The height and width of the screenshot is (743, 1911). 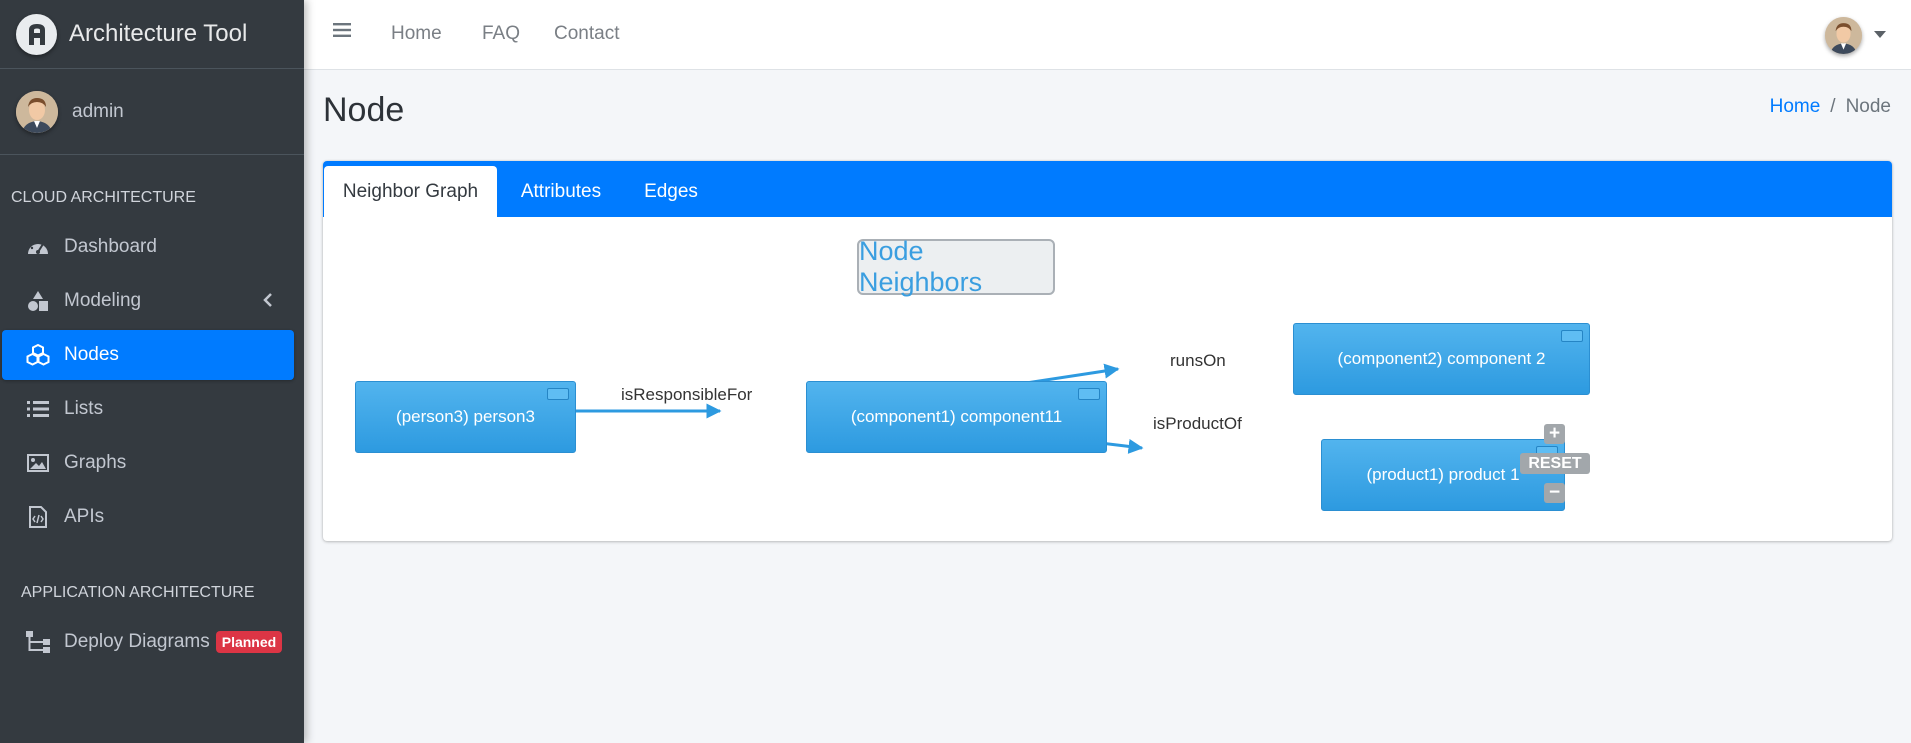 What do you see at coordinates (110, 246) in the screenshot?
I see `sidebar-item-label: Dashboard` at bounding box center [110, 246].